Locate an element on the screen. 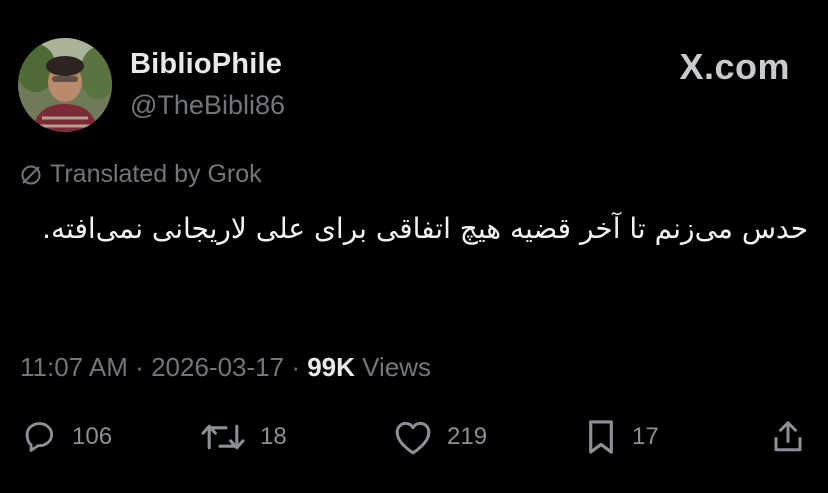 Image resolution: width=828 pixels, height=493 pixels. translation-label: Translated by Grok is located at coordinates (156, 174).